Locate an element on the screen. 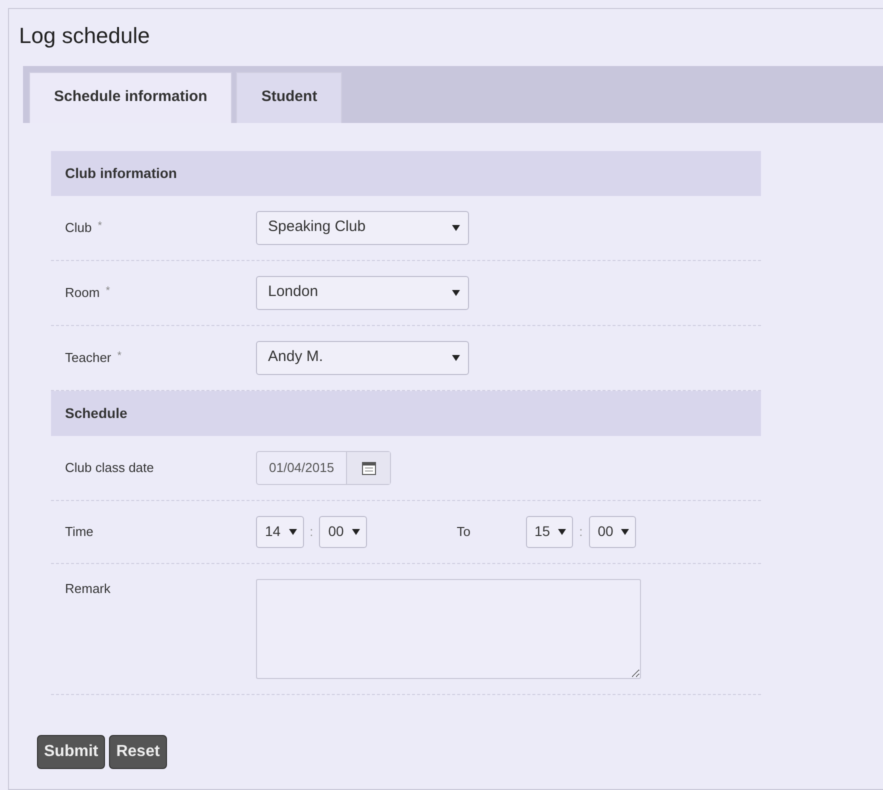 This screenshot has height=790, width=883. section-heading: Club information is located at coordinates (406, 173).